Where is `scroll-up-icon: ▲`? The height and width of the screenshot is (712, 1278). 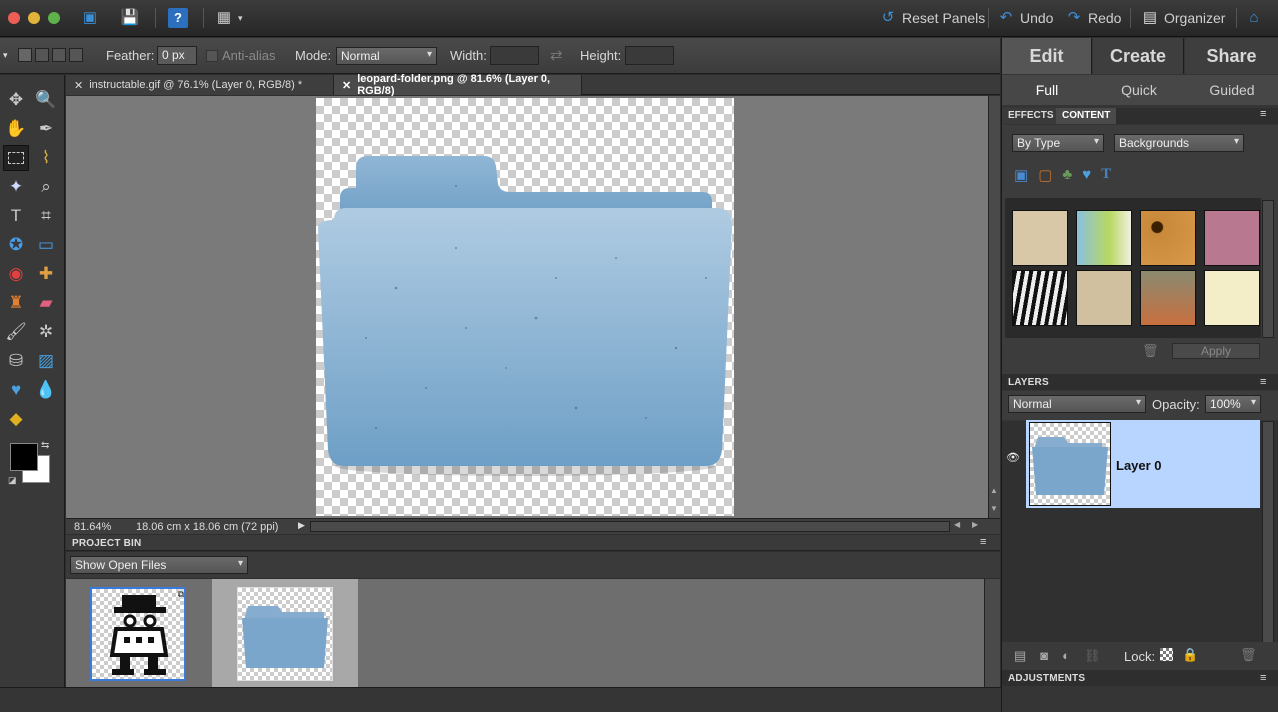
scroll-up-icon: ▲ is located at coordinates (994, 490).